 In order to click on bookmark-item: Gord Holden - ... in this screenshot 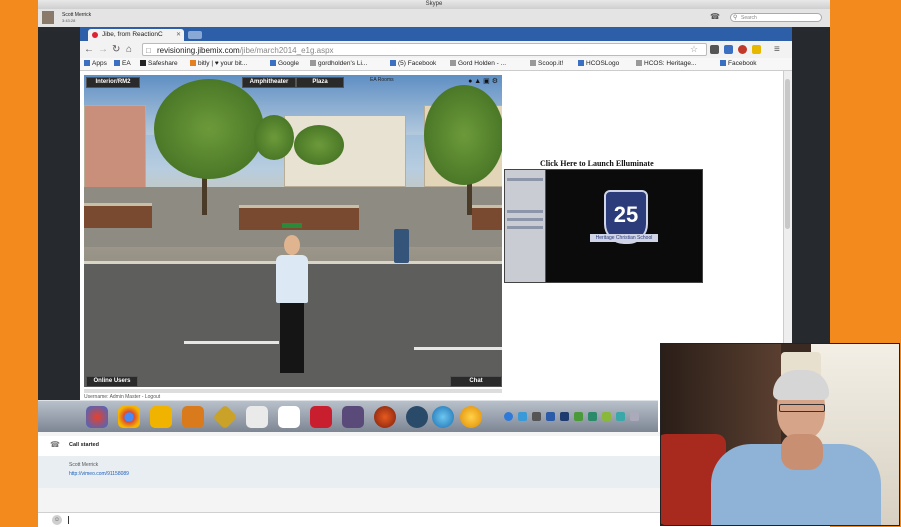, I will do `click(478, 64)`.